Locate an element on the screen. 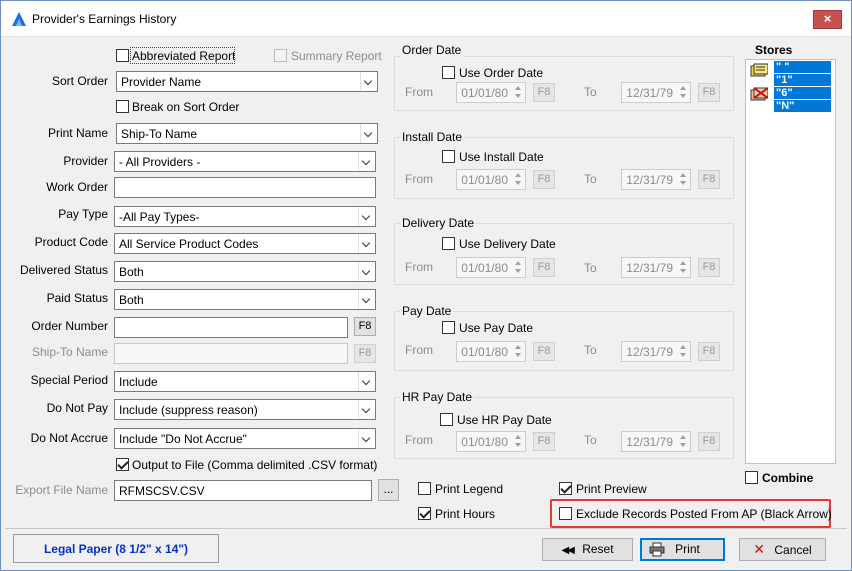 The image size is (852, 571). pay-type-label: Pay Type is located at coordinates (83, 214).